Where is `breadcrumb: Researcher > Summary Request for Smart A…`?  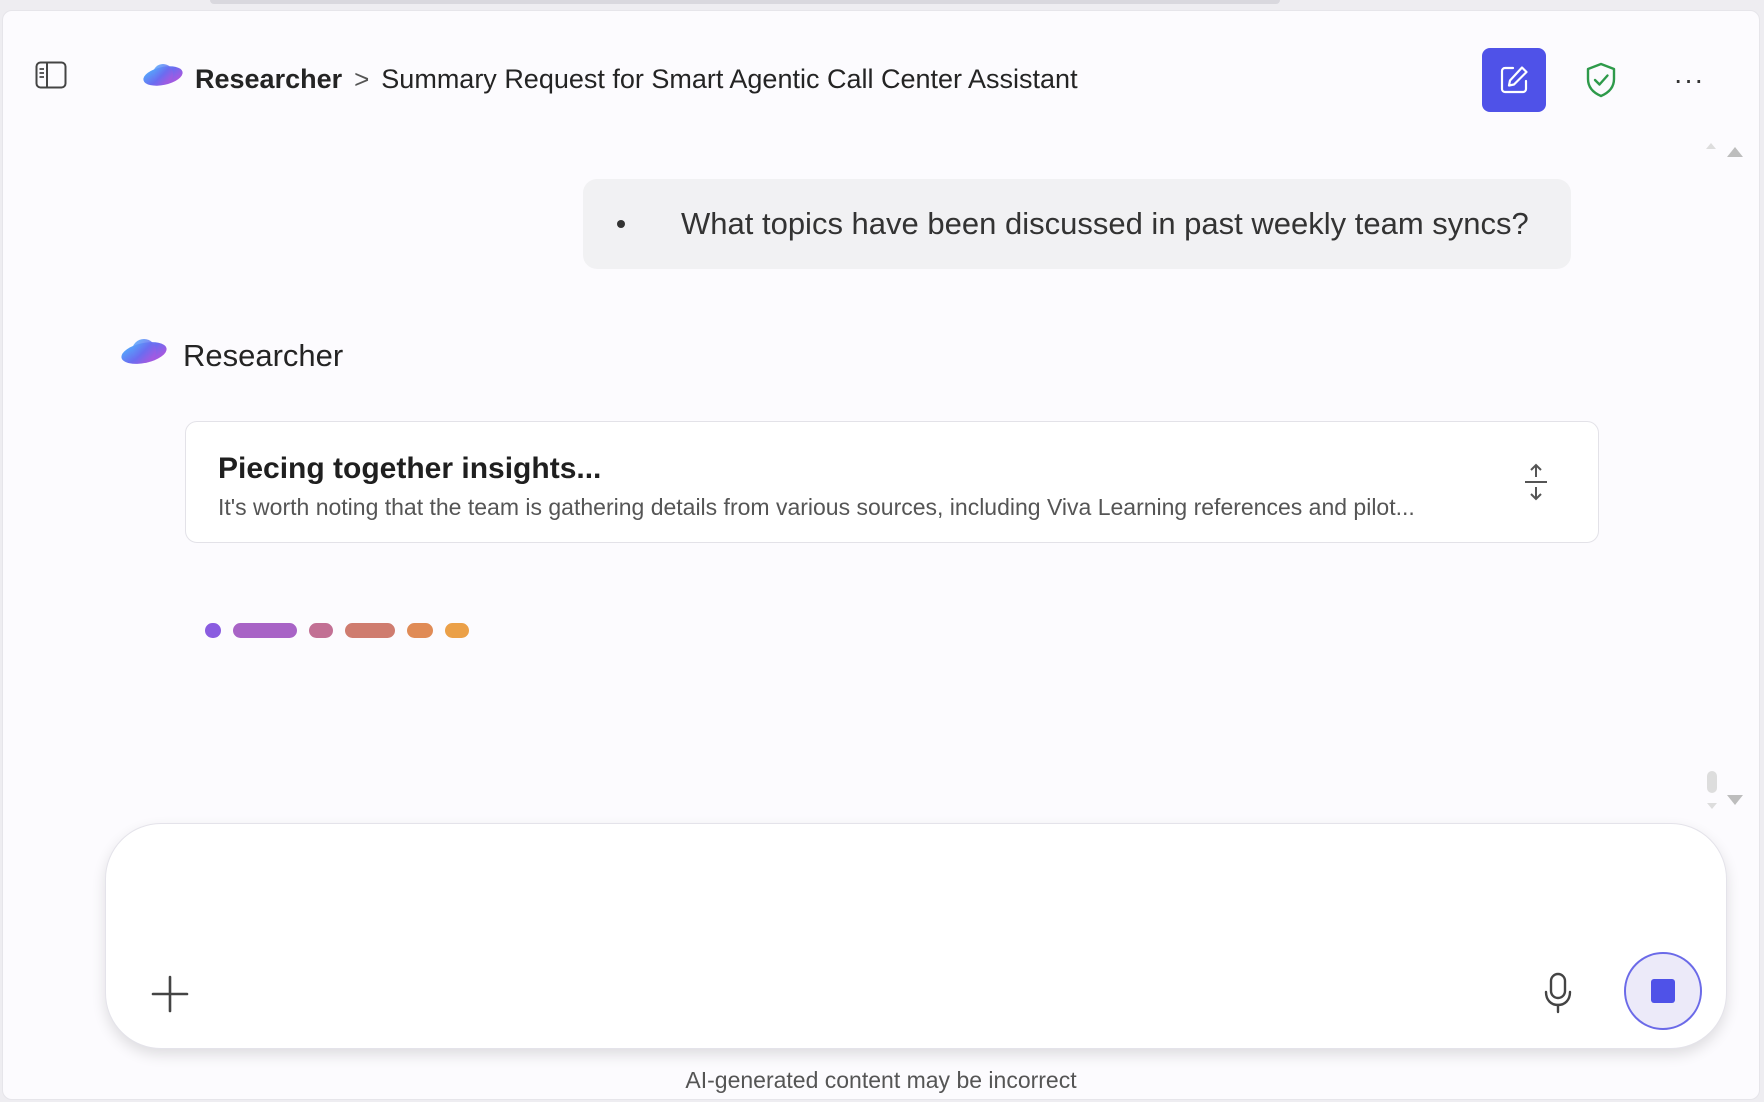 breadcrumb: Researcher > Summary Request for Smart A… is located at coordinates (609, 79).